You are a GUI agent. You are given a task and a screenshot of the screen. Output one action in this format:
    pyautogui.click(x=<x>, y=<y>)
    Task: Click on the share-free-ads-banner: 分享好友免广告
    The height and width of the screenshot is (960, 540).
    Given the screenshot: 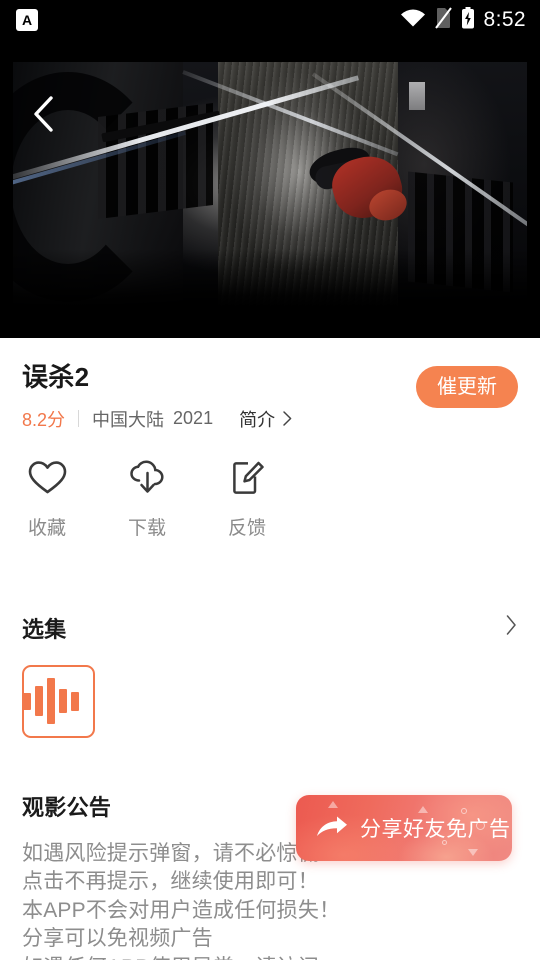 What is the action you would take?
    pyautogui.click(x=404, y=828)
    